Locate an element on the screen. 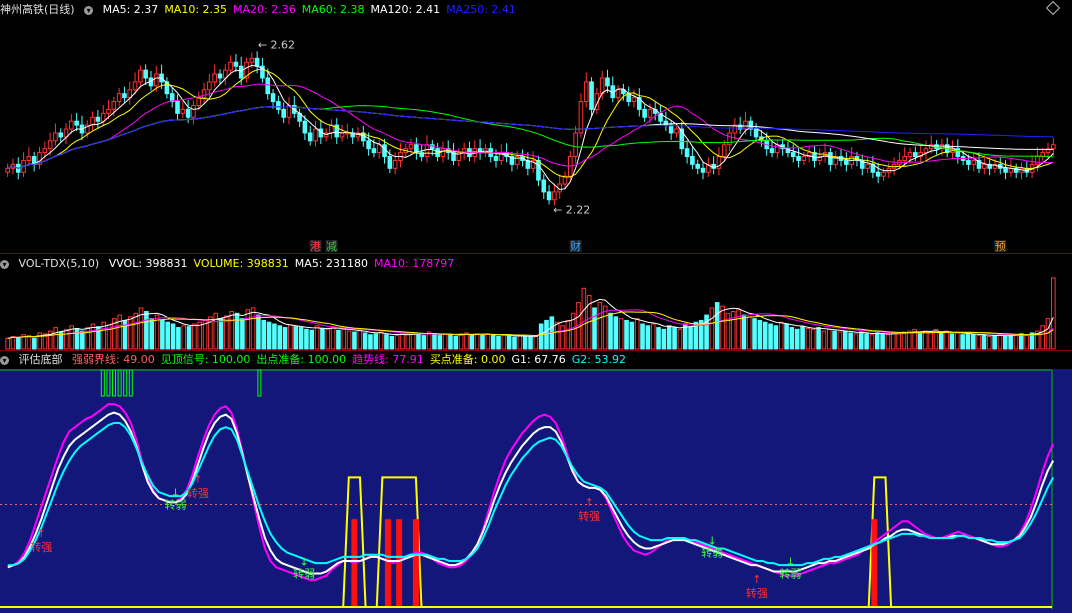 The width and height of the screenshot is (1072, 613). high-price-label: ← 2.62 is located at coordinates (276, 45).